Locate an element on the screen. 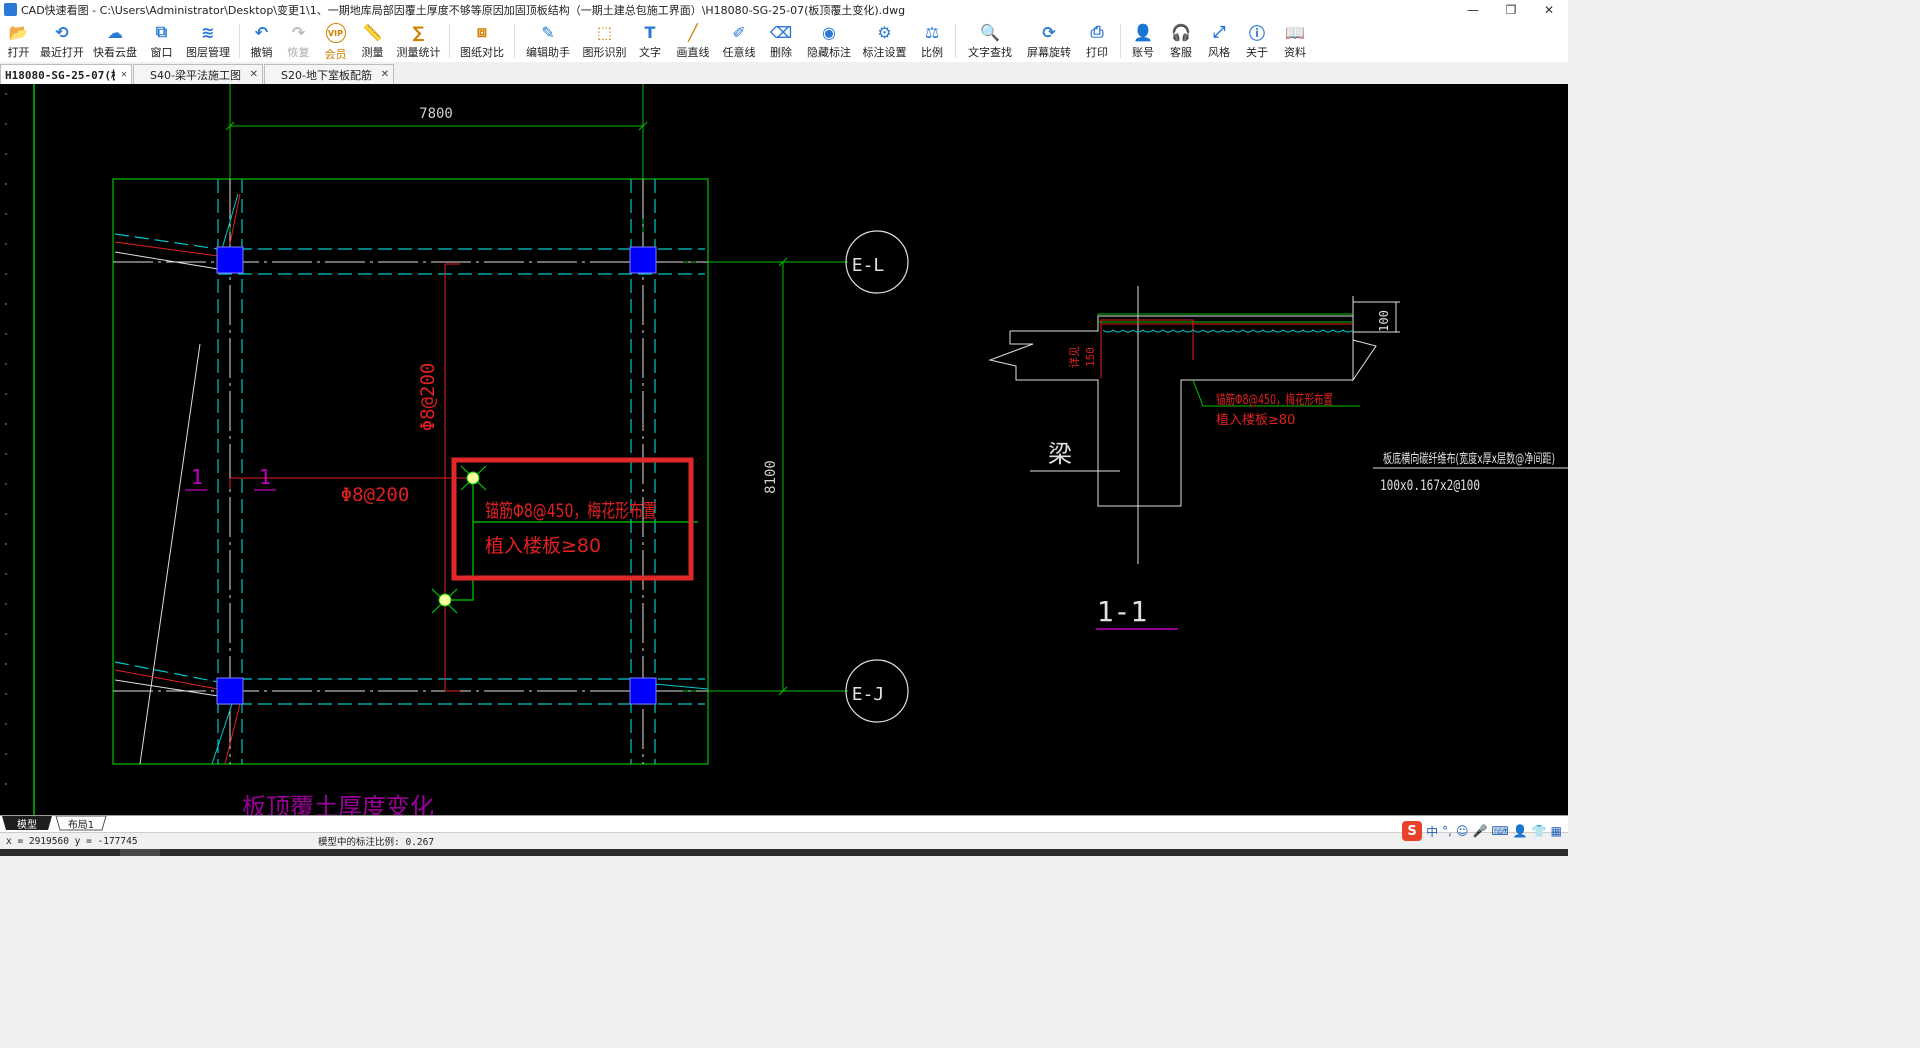 This screenshot has width=1920, height=1048. scroll-thumb is located at coordinates (140, 852).